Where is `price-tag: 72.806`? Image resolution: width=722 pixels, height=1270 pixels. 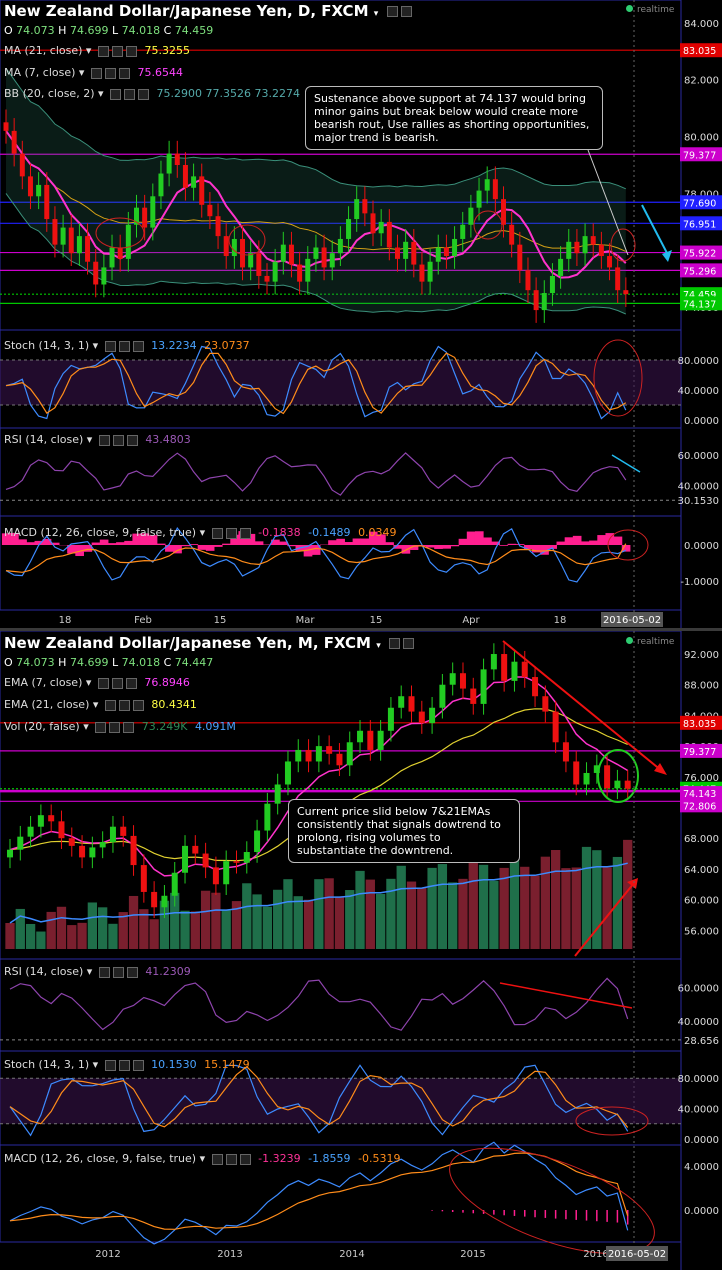
price-tag: 72.806 is located at coordinates (699, 806).